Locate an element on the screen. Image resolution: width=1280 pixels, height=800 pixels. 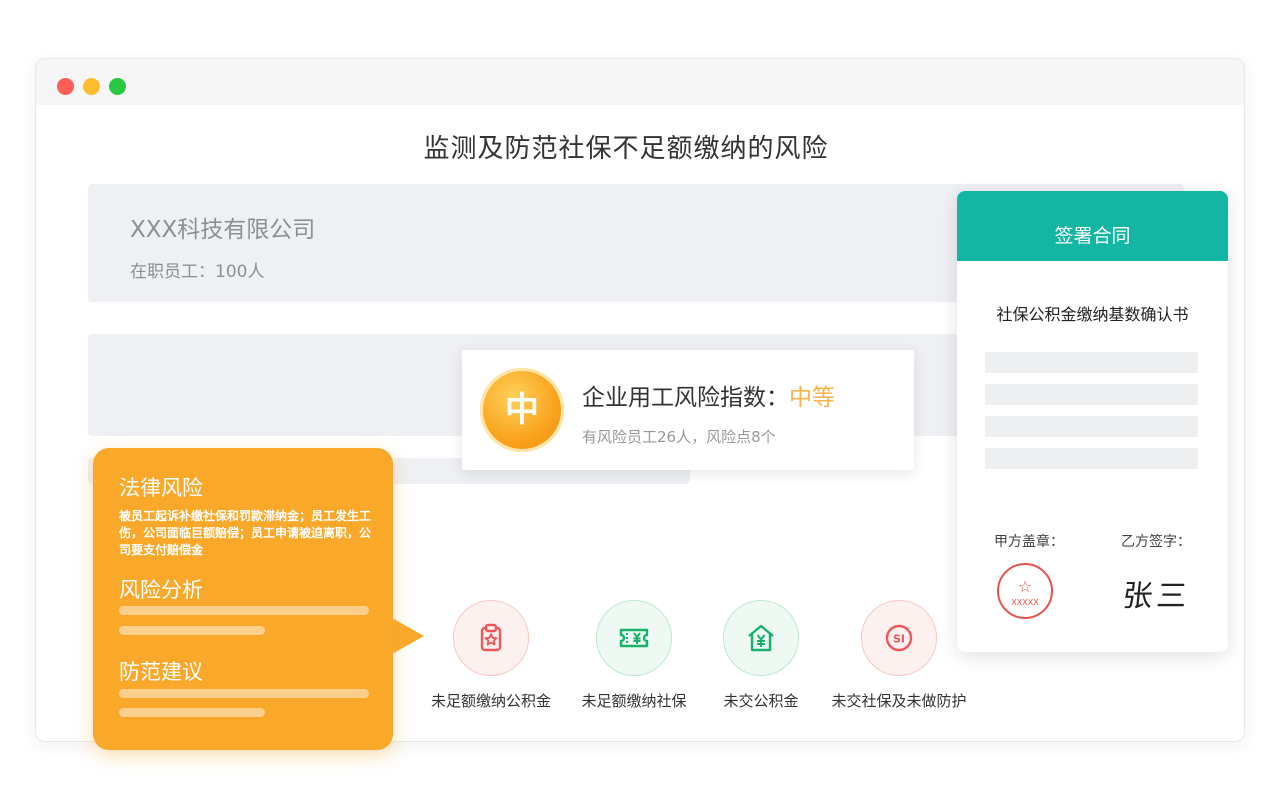
risk-index-level: 中等 is located at coordinates (812, 398).